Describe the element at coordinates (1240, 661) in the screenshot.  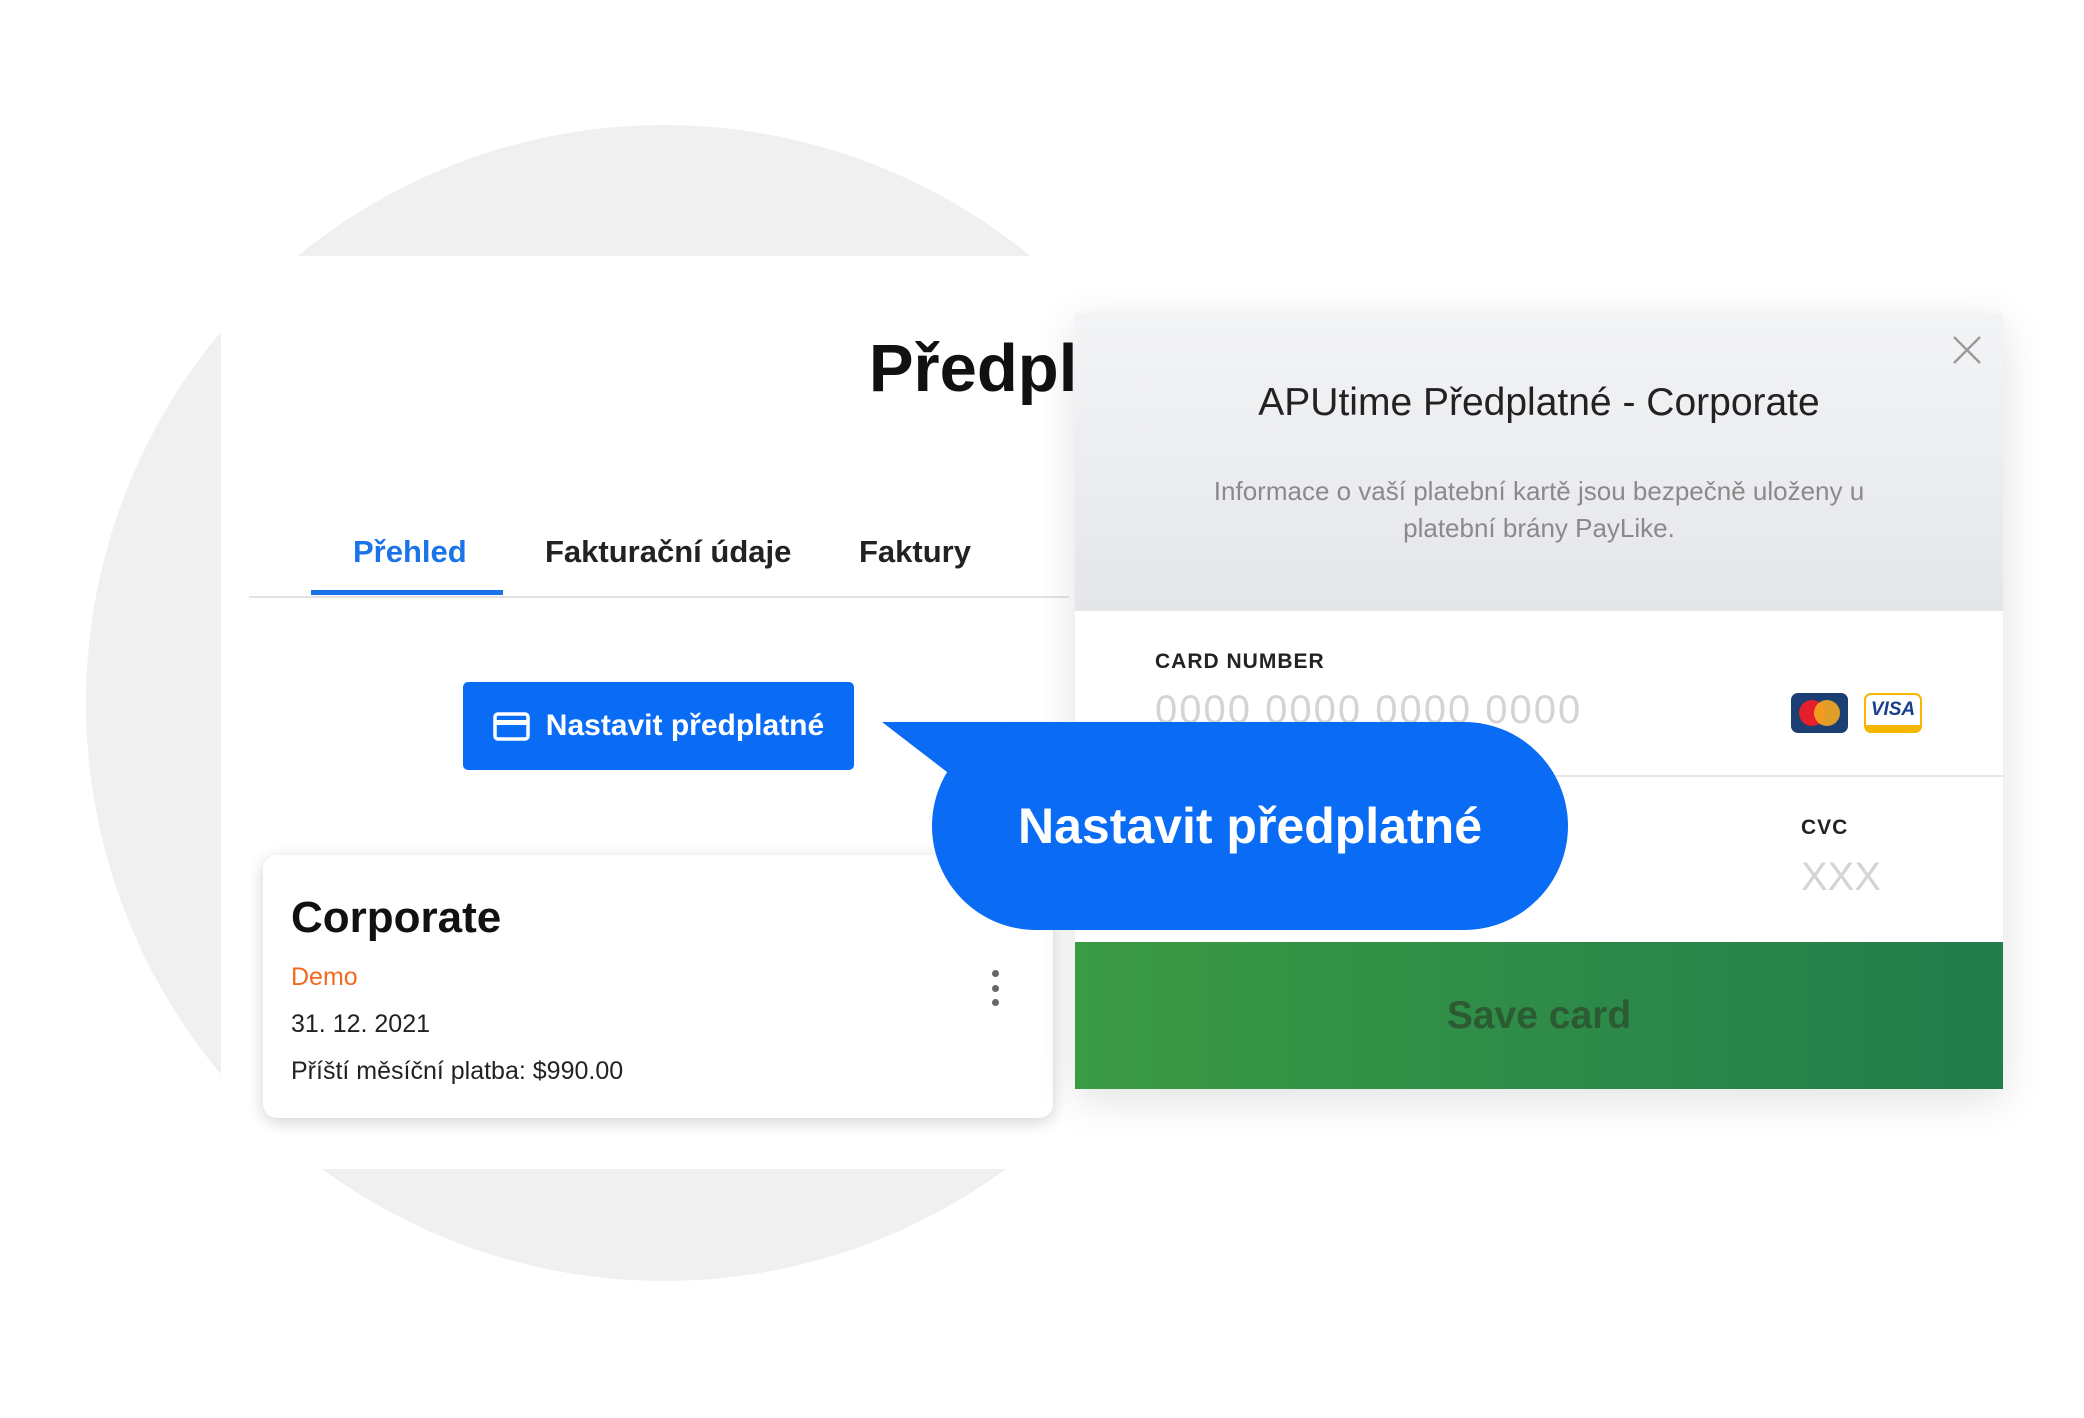
I see `card-number-label: CARD NUMBER` at that location.